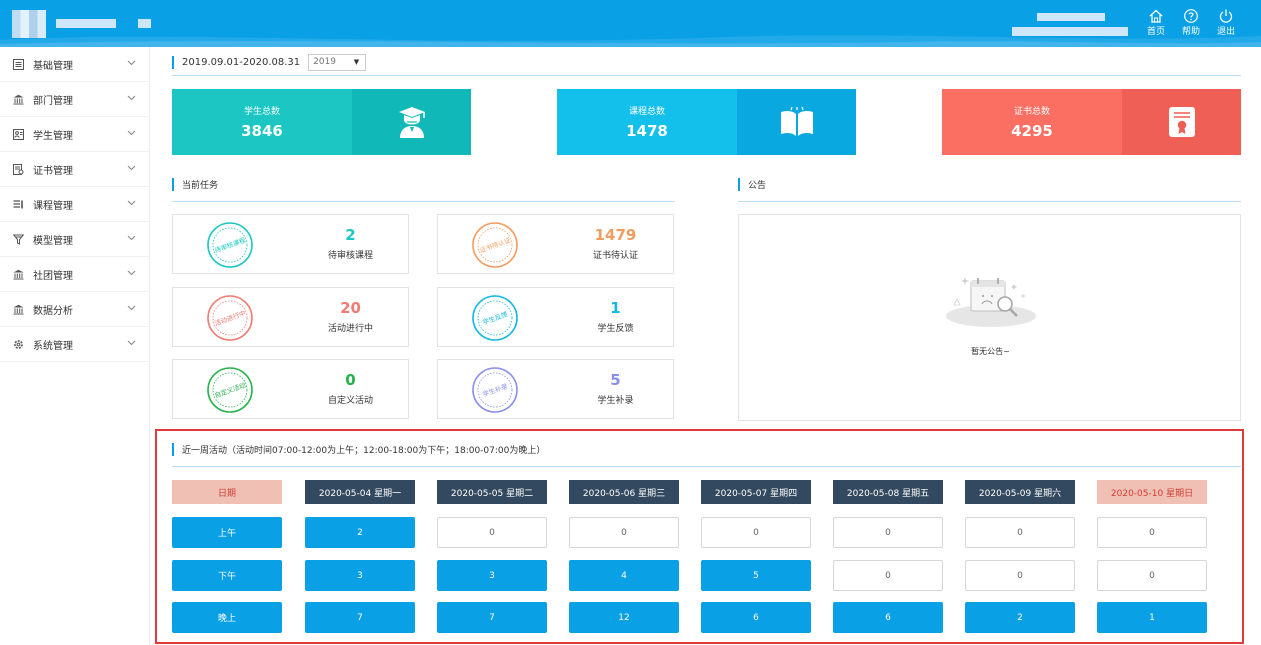 The image size is (1261, 645). Describe the element at coordinates (18, 344) in the screenshot. I see `gear-icon` at that location.